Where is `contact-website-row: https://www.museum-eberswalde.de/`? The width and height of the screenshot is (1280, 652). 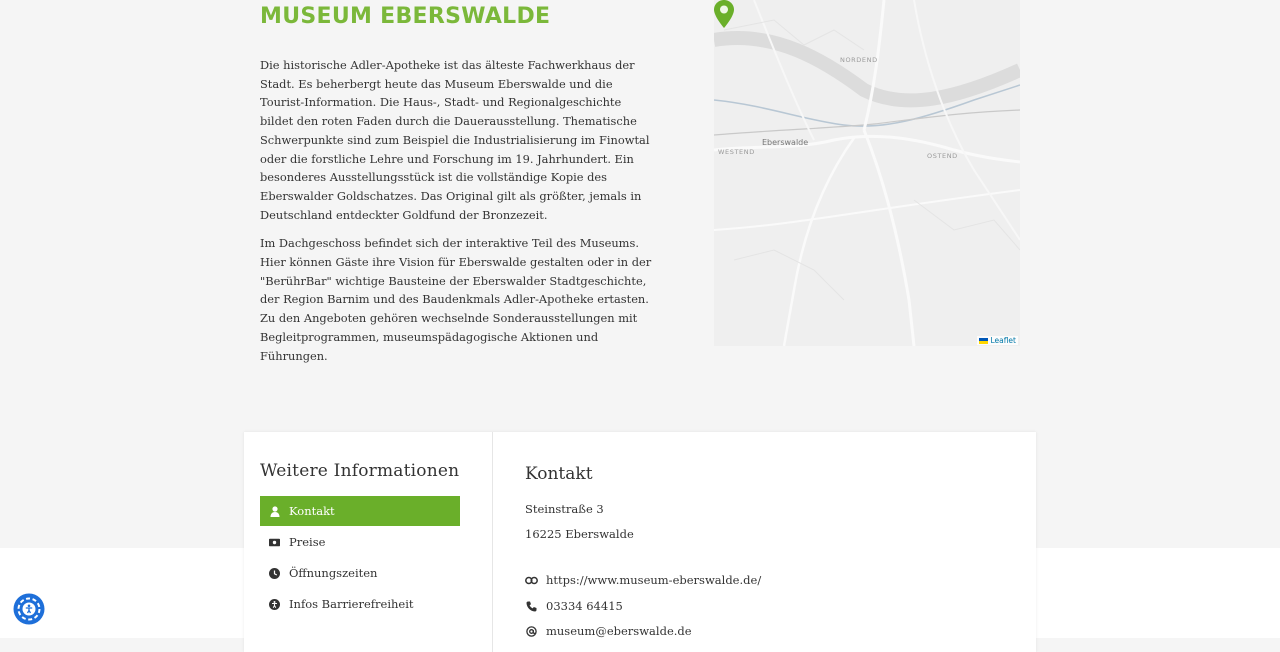 contact-website-row: https://www.museum-eberswalde.de/ is located at coordinates (643, 580).